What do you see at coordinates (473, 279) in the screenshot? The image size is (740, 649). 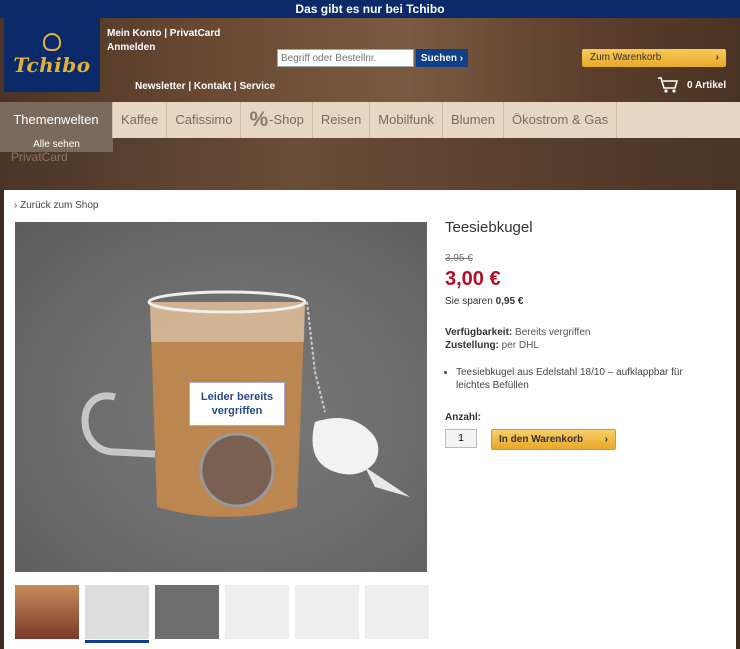 I see `current-price: 3,00 €` at bounding box center [473, 279].